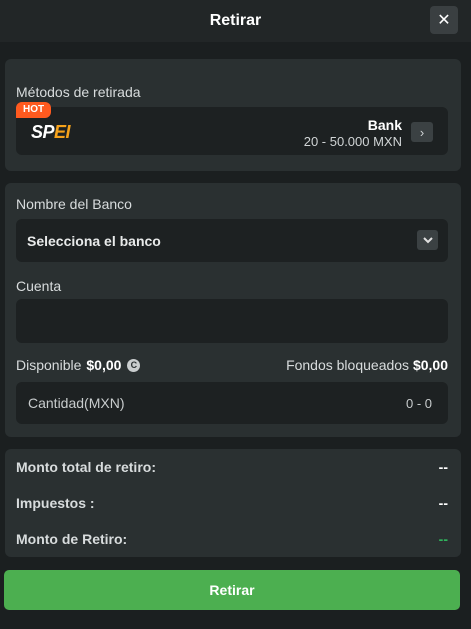  I want to click on blocked-label: Fondos bloqueados, so click(348, 365).